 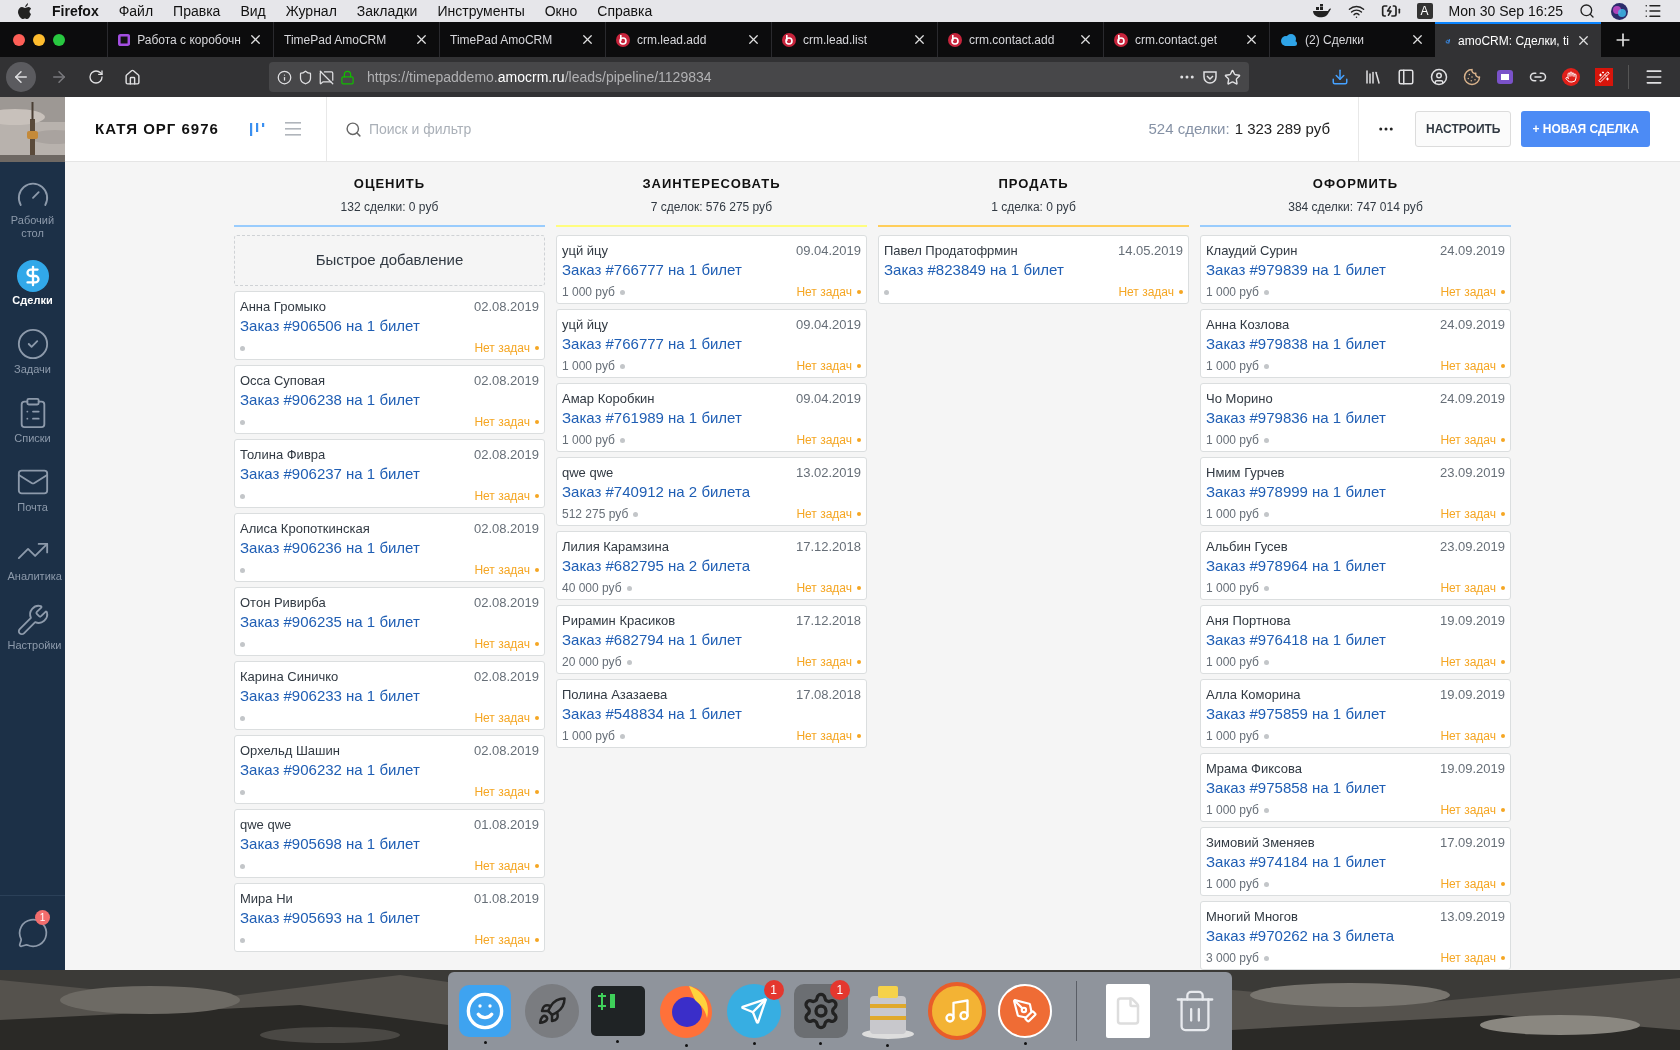 I want to click on lead-card: Осса Суповая 02.08.2019 Заказ #906238 на 1 билет Нет задач, so click(x=389, y=399).